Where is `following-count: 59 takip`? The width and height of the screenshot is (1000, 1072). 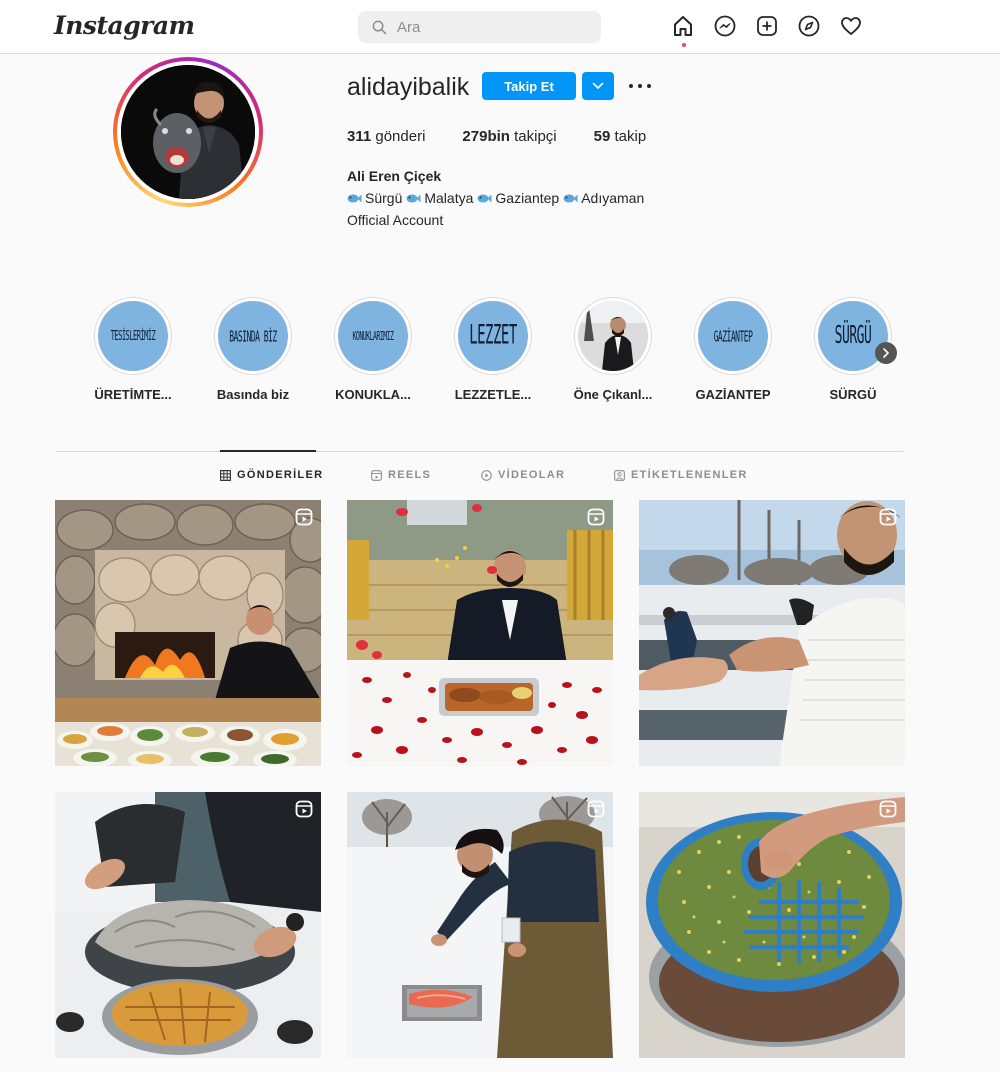
following-count: 59 takip is located at coordinates (620, 136).